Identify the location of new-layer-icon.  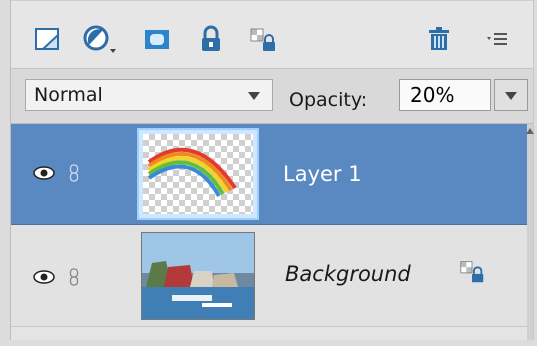
(47, 39).